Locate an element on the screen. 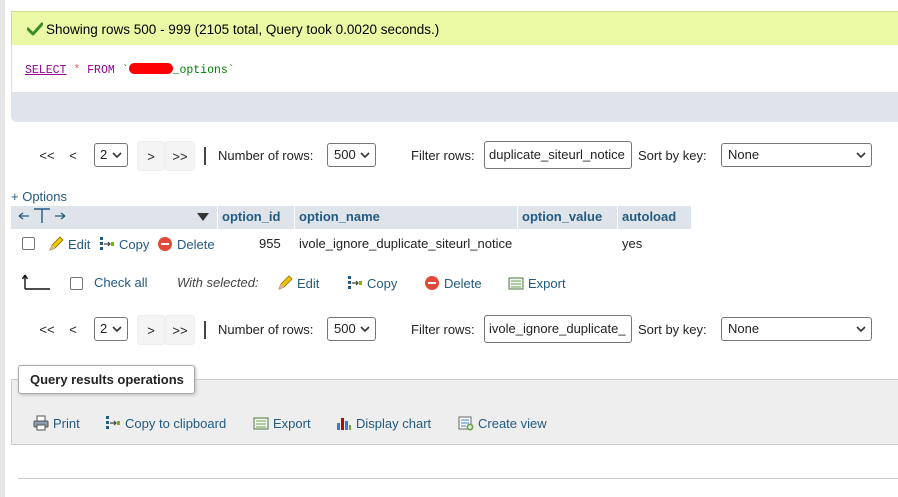 The image size is (898, 497). sql-table-name: ` _options` is located at coordinates (178, 70).